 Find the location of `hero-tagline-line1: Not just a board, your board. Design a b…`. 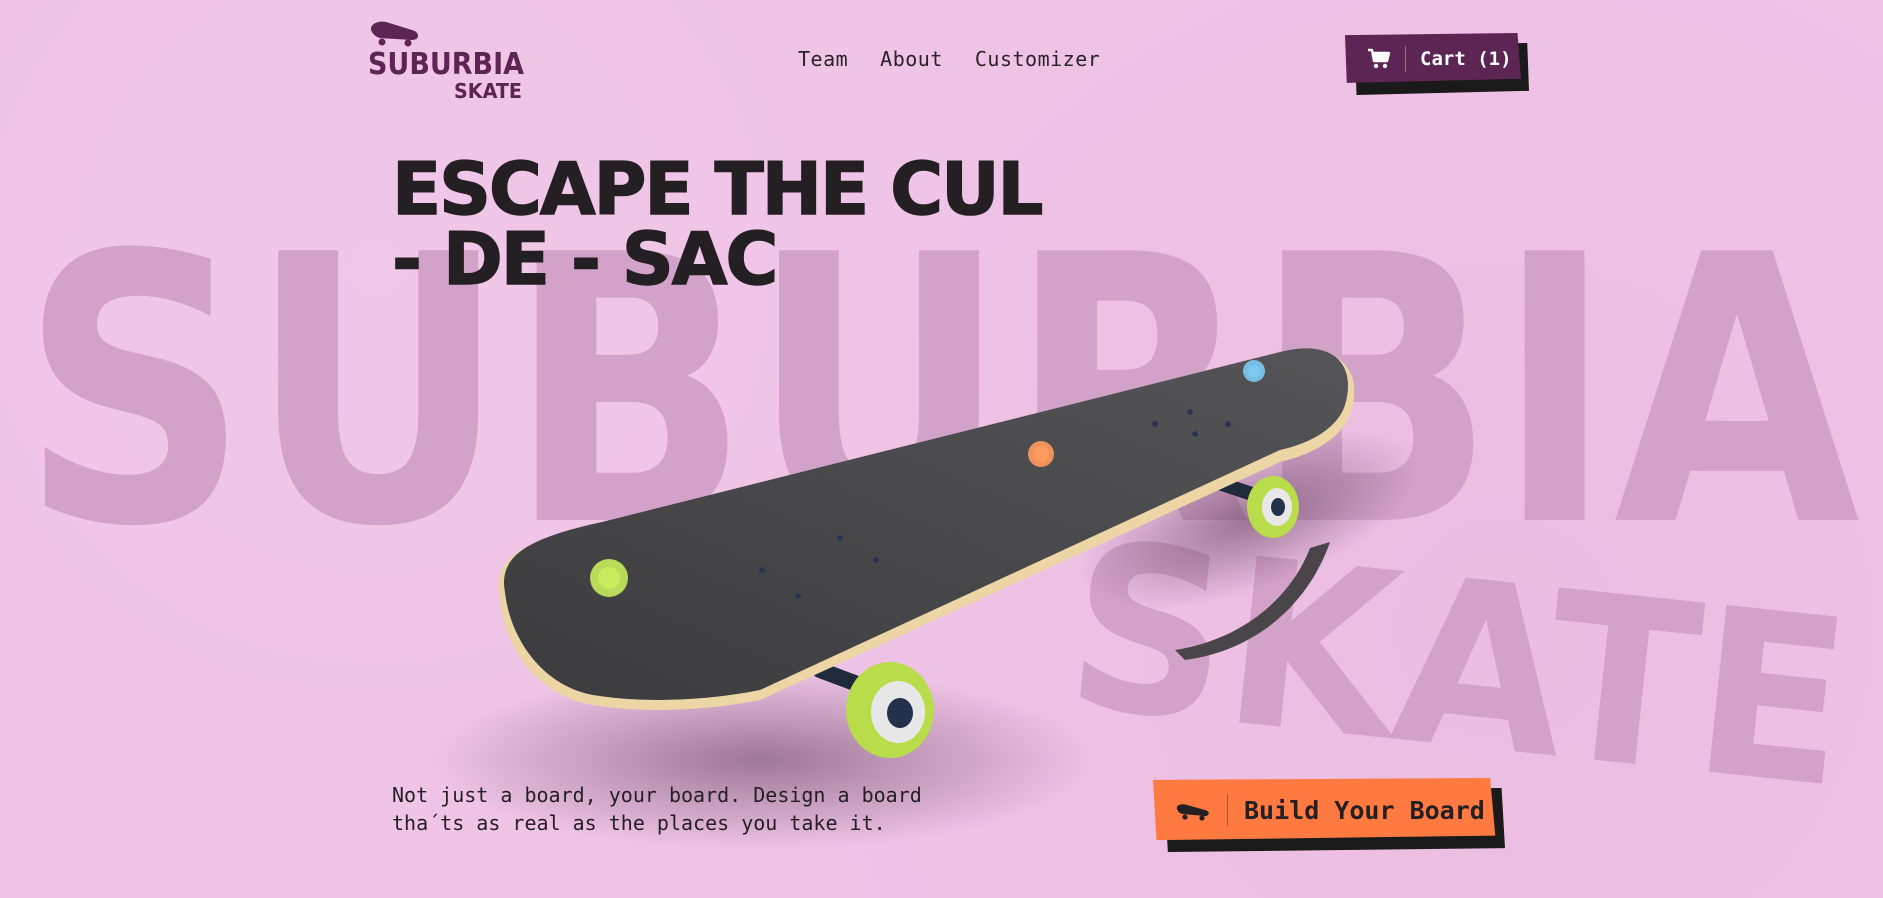

hero-tagline-line1: Not just a board, your board. Design a b… is located at coordinates (657, 795).